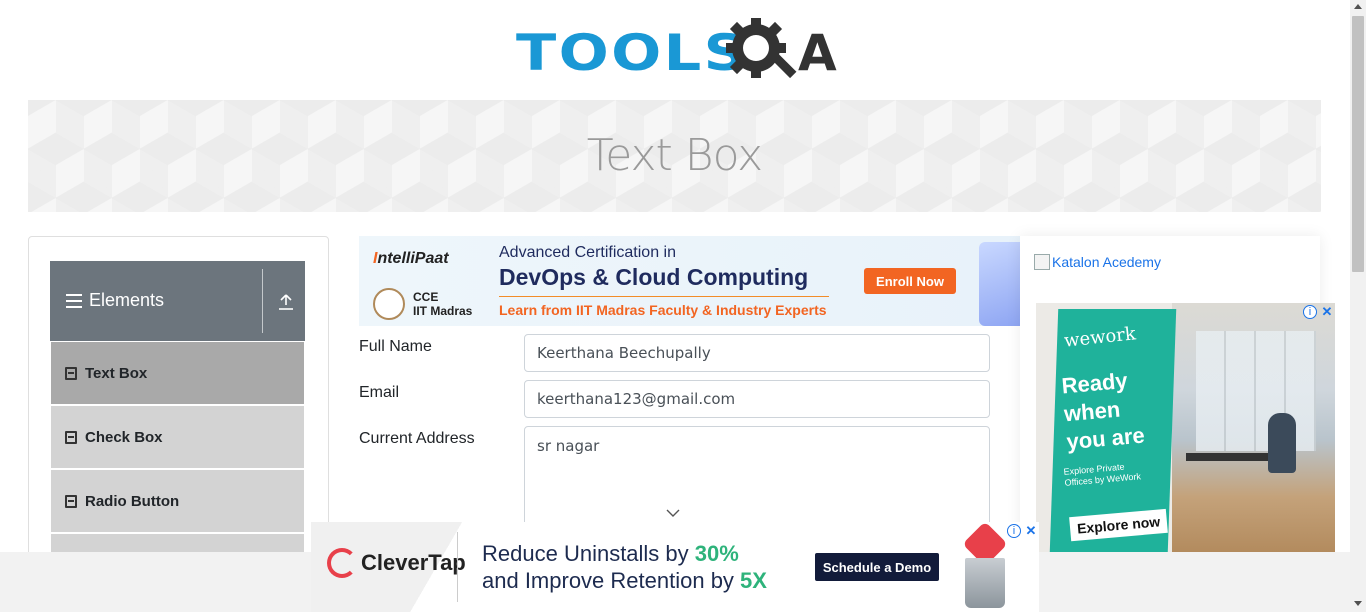  What do you see at coordinates (1256, 391) in the screenshot?
I see `office-window` at bounding box center [1256, 391].